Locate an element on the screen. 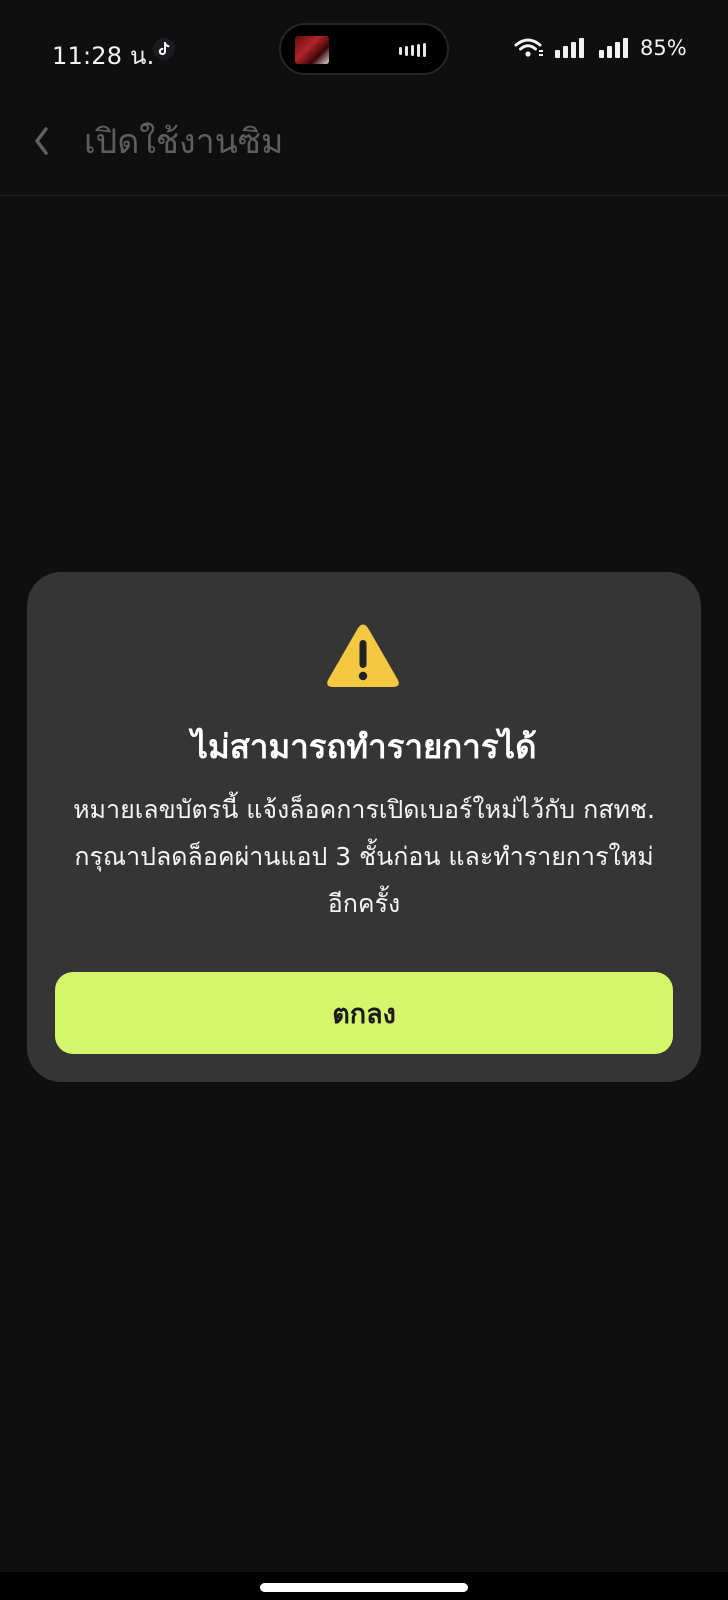 Image resolution: width=728 pixels, height=1600 pixels. wifi-icon is located at coordinates (528, 47).